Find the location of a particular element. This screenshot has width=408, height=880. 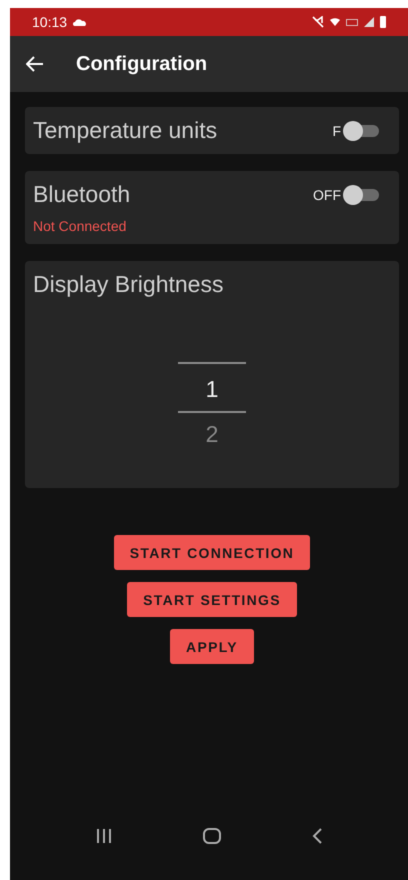

battery-icon is located at coordinates (383, 22).